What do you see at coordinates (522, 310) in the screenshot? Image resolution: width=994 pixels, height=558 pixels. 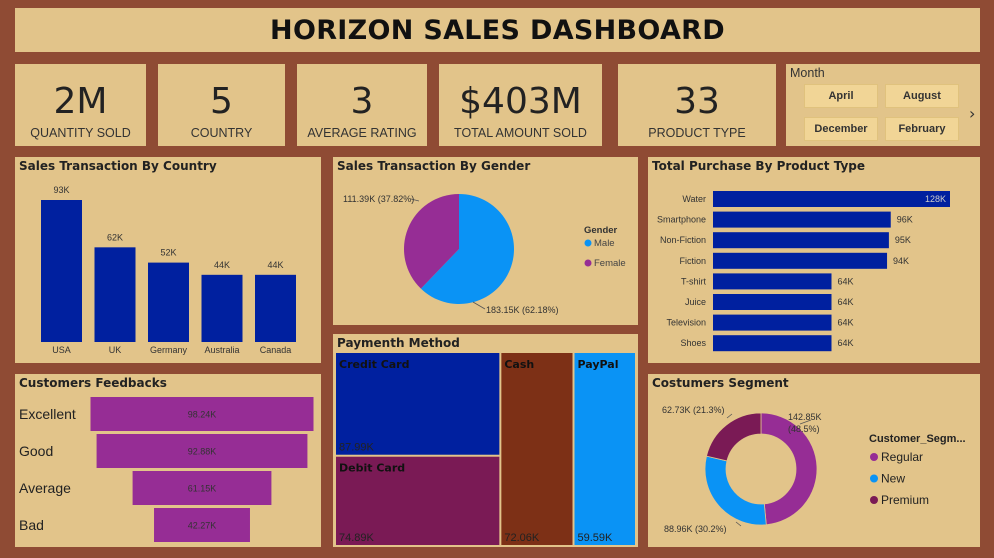 I see `slice-label-male: 183.15K (62.18%)` at bounding box center [522, 310].